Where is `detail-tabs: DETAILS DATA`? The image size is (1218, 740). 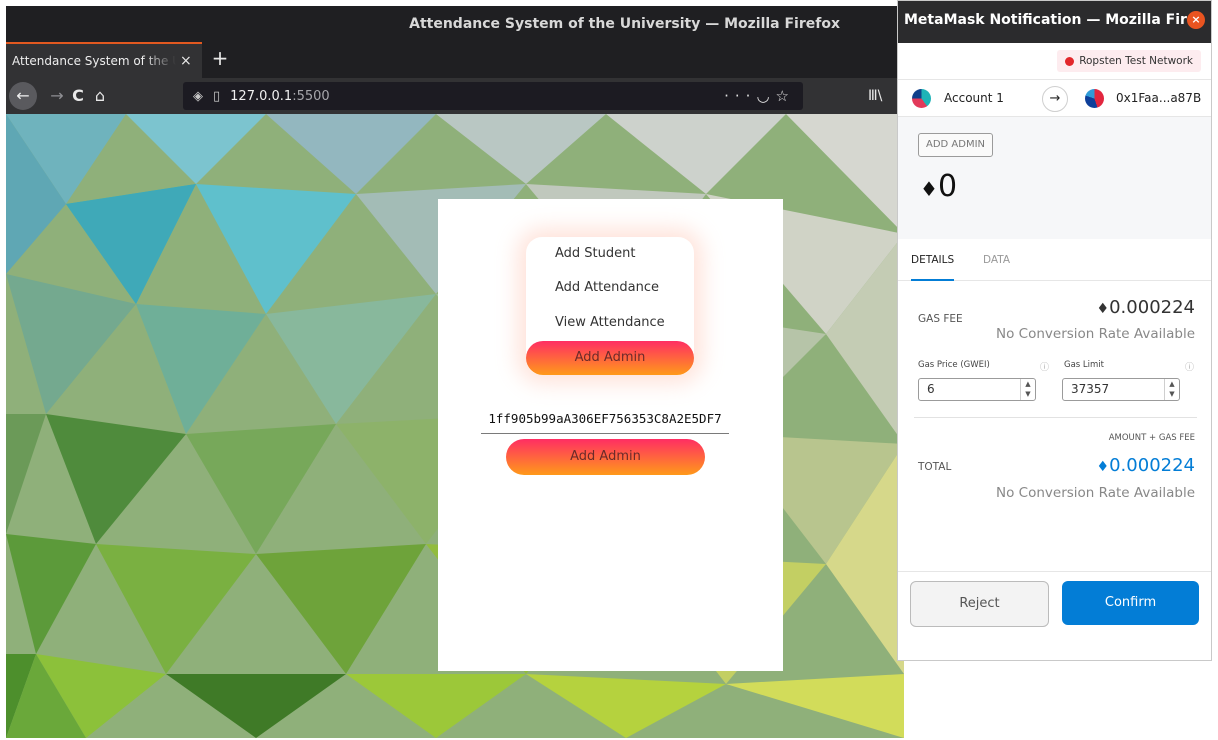 detail-tabs: DETAILS DATA is located at coordinates (1054, 260).